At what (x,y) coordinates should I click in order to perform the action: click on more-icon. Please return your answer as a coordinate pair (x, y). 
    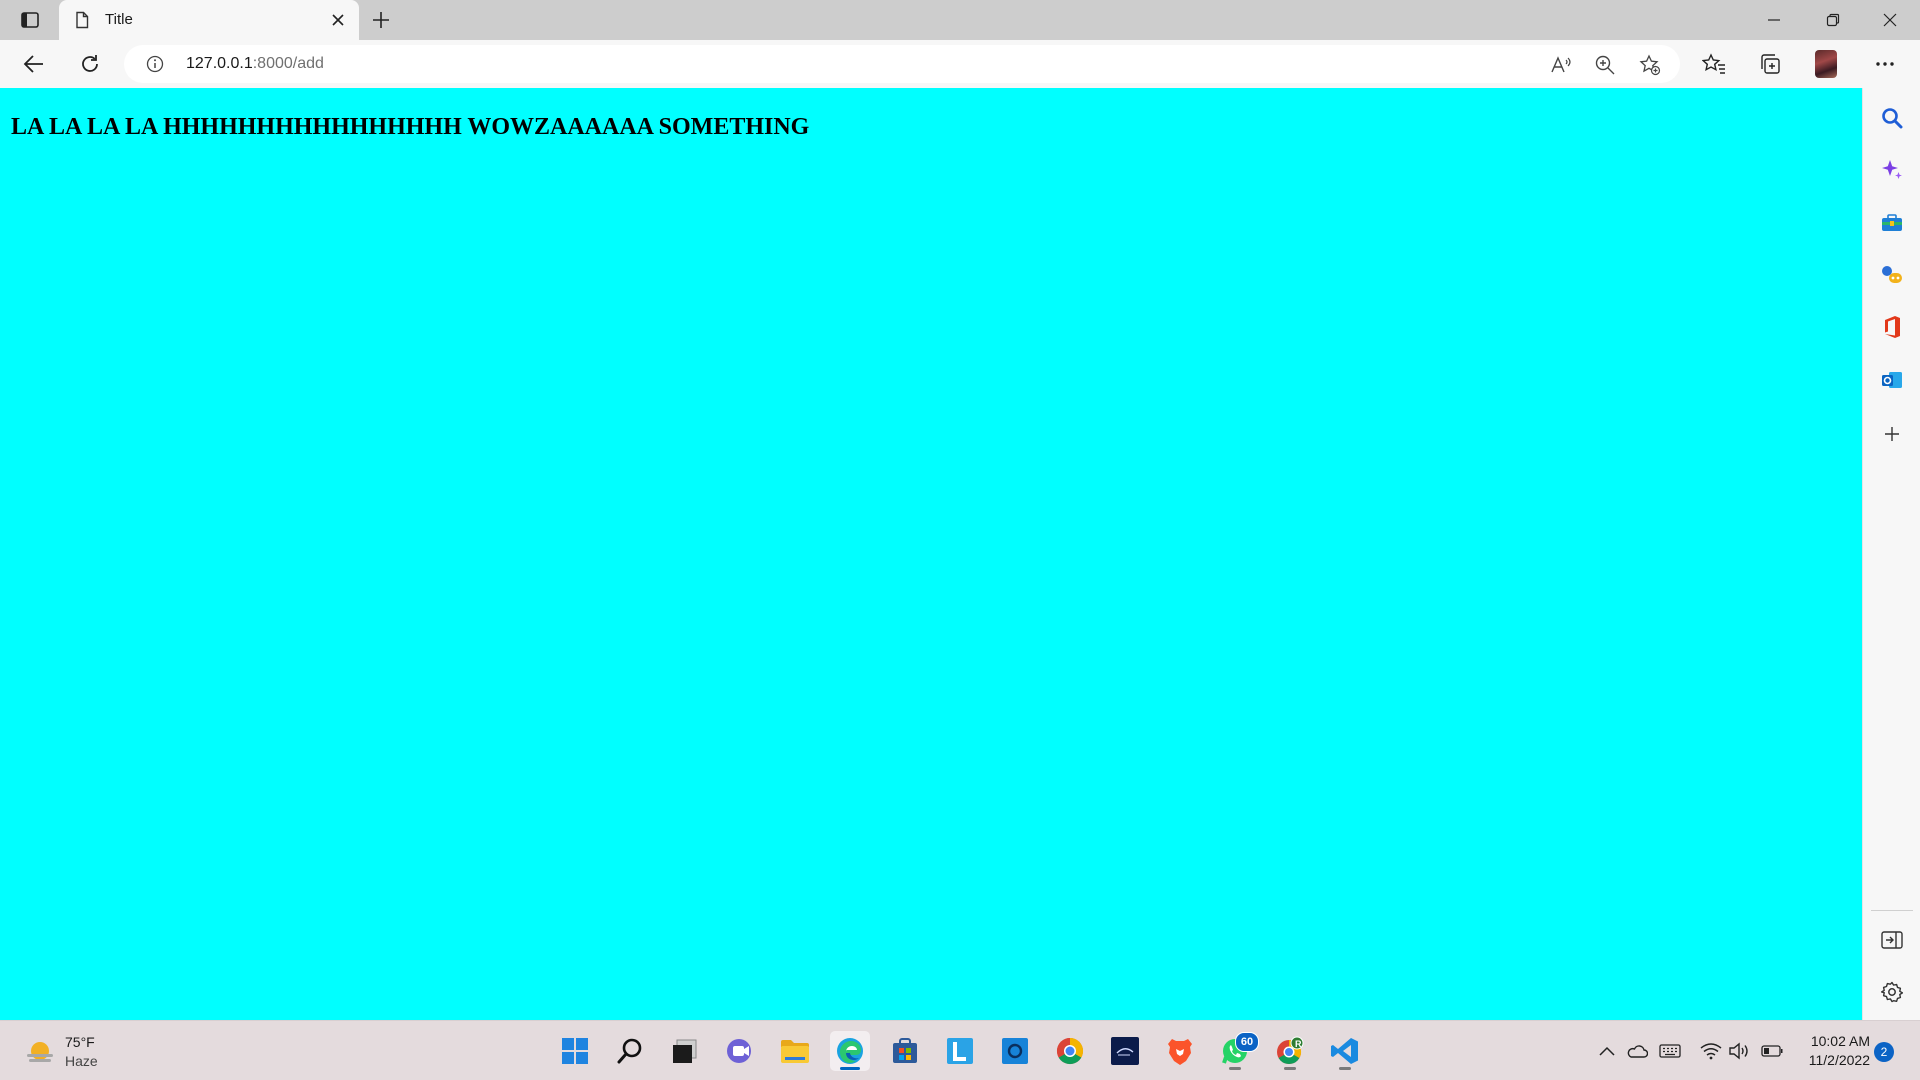
    Looking at the image, I should click on (1885, 64).